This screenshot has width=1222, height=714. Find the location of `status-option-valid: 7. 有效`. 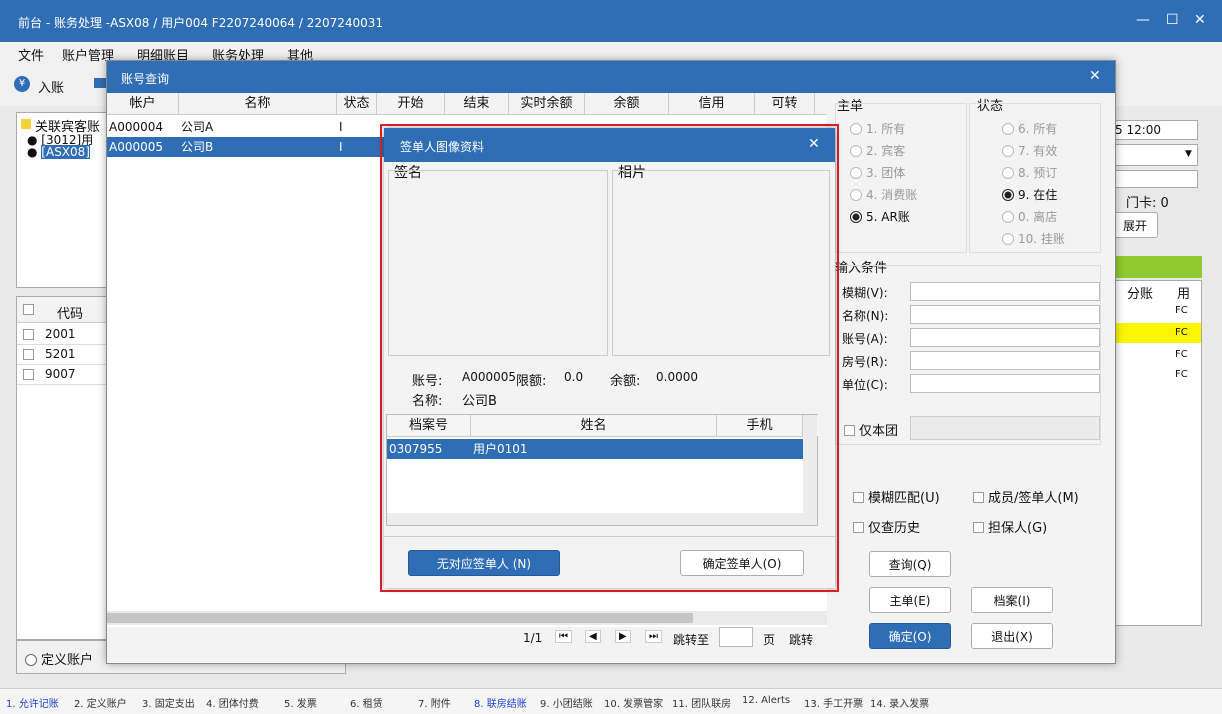

status-option-valid: 7. 有效 is located at coordinates (1029, 150).